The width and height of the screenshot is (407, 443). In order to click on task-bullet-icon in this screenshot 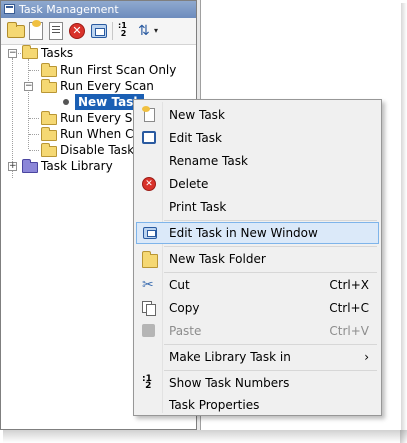, I will do `click(66, 102)`.